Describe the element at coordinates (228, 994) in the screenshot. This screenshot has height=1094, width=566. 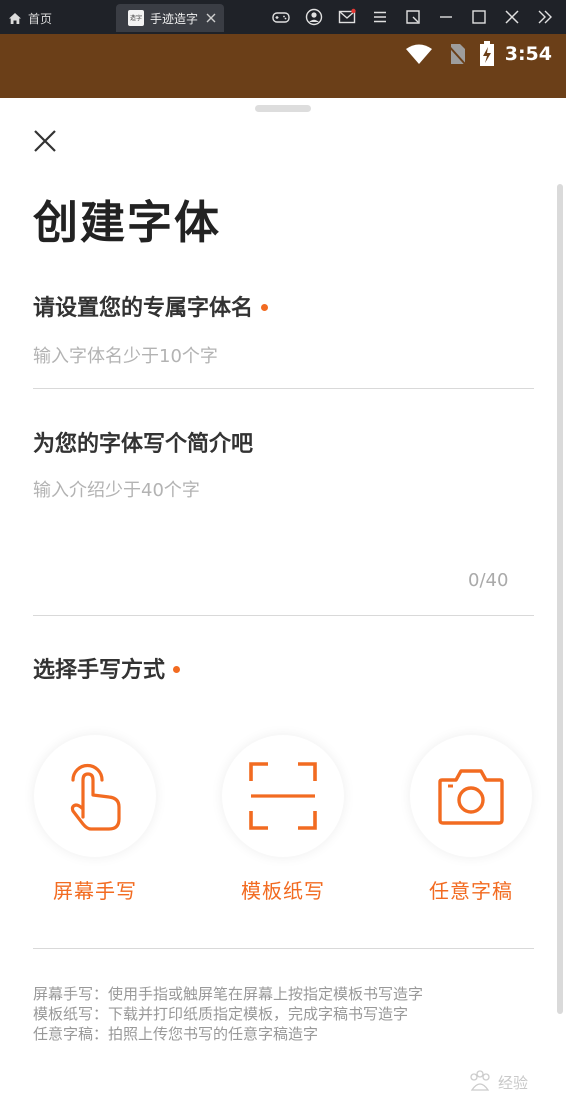
I see `footnote-line: 屏幕手写：使用手指或触屏笔在屏幕上按指定模板书写造字` at that location.